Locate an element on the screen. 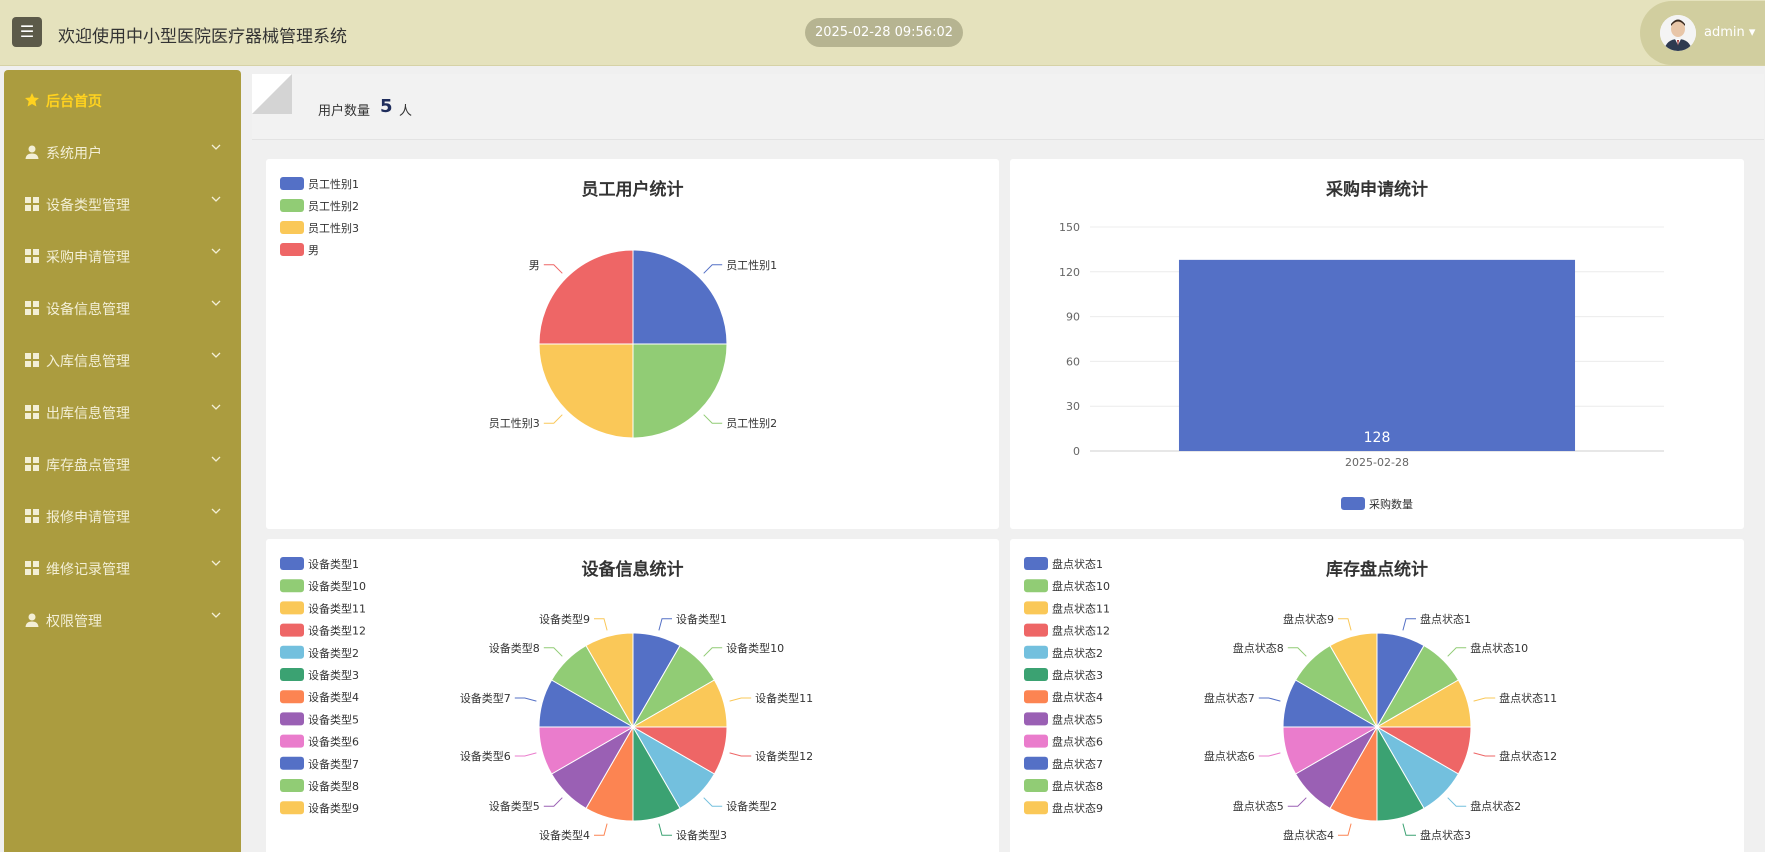 The width and height of the screenshot is (1765, 852). bar-chart: 0 30 60 90 120 150 128 2025-02-28 采购数量 is located at coordinates (1361, 366).